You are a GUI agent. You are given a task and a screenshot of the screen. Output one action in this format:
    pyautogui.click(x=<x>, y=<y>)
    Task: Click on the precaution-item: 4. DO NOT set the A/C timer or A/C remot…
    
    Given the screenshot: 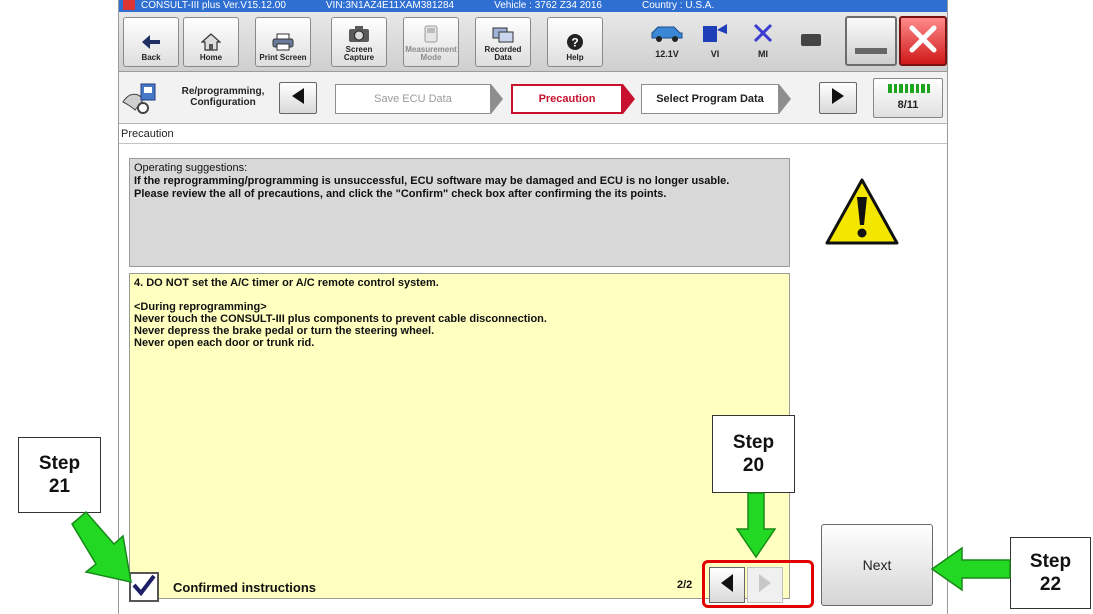 What is the action you would take?
    pyautogui.click(x=286, y=283)
    